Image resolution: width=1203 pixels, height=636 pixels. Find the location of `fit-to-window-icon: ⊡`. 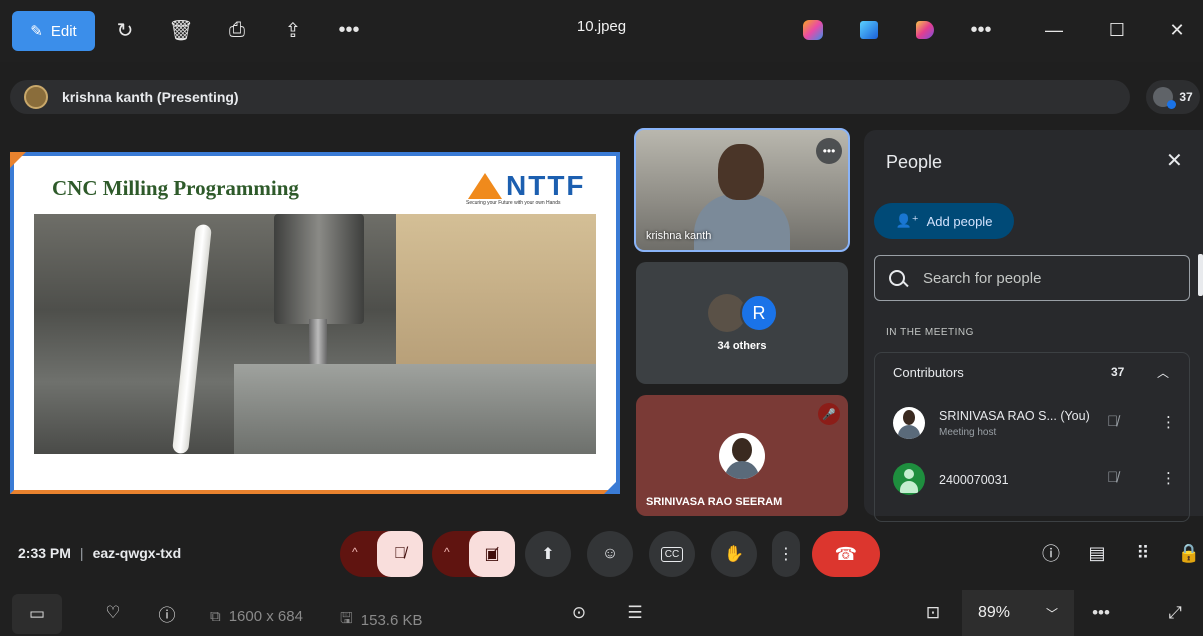

fit-to-window-icon: ⊡ is located at coordinates (933, 613).